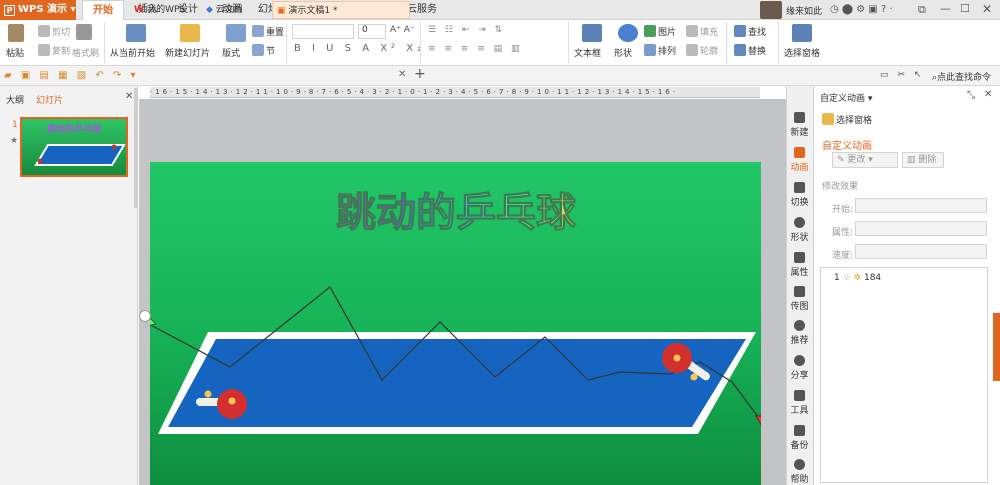 Image resolution: width=1000 pixels, height=485 pixels. Describe the element at coordinates (846, 278) in the screenshot. I see `mouse-click-icon: ♧` at that location.